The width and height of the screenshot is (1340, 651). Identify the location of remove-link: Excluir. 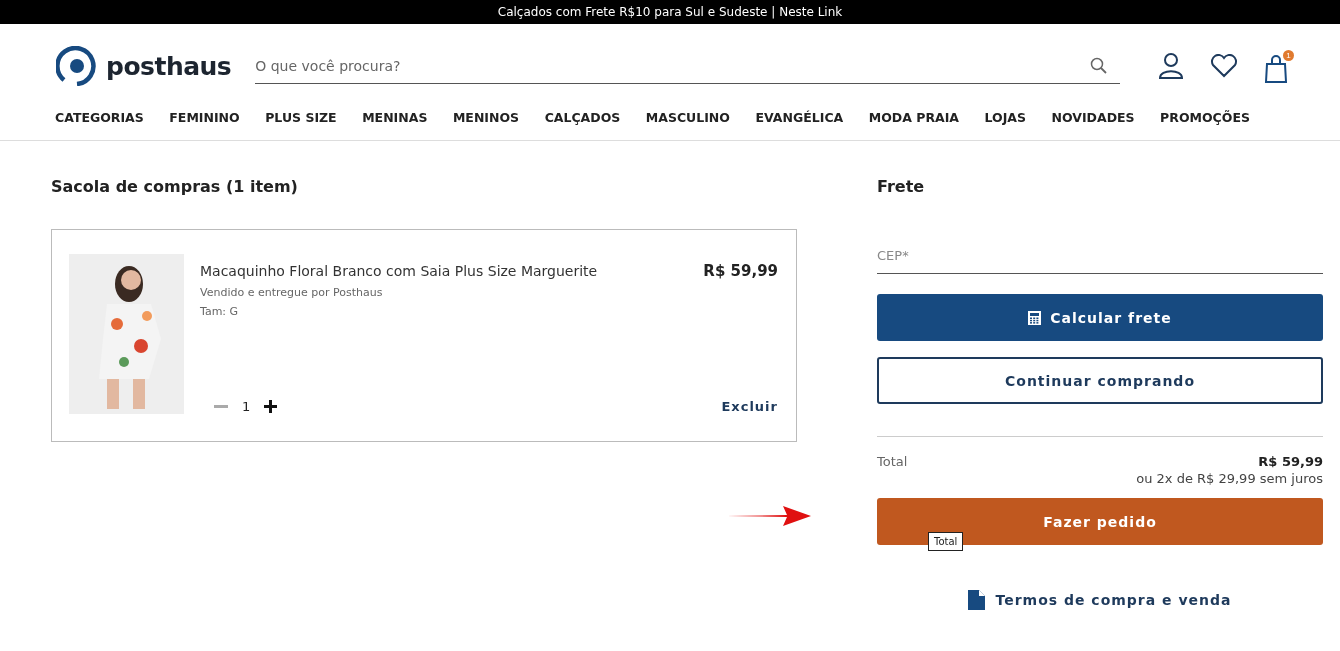
(749, 406).